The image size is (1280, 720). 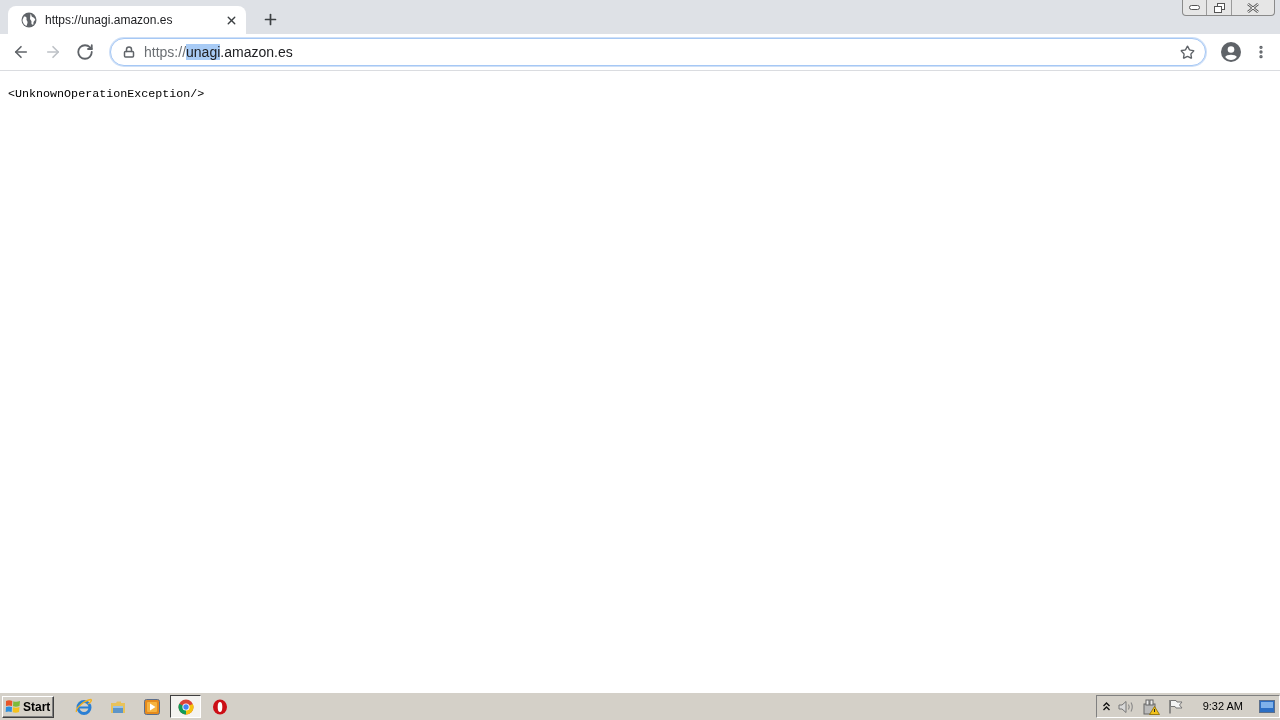 I want to click on browser-tab: https://unagi.amazon.es, so click(x=127, y=20).